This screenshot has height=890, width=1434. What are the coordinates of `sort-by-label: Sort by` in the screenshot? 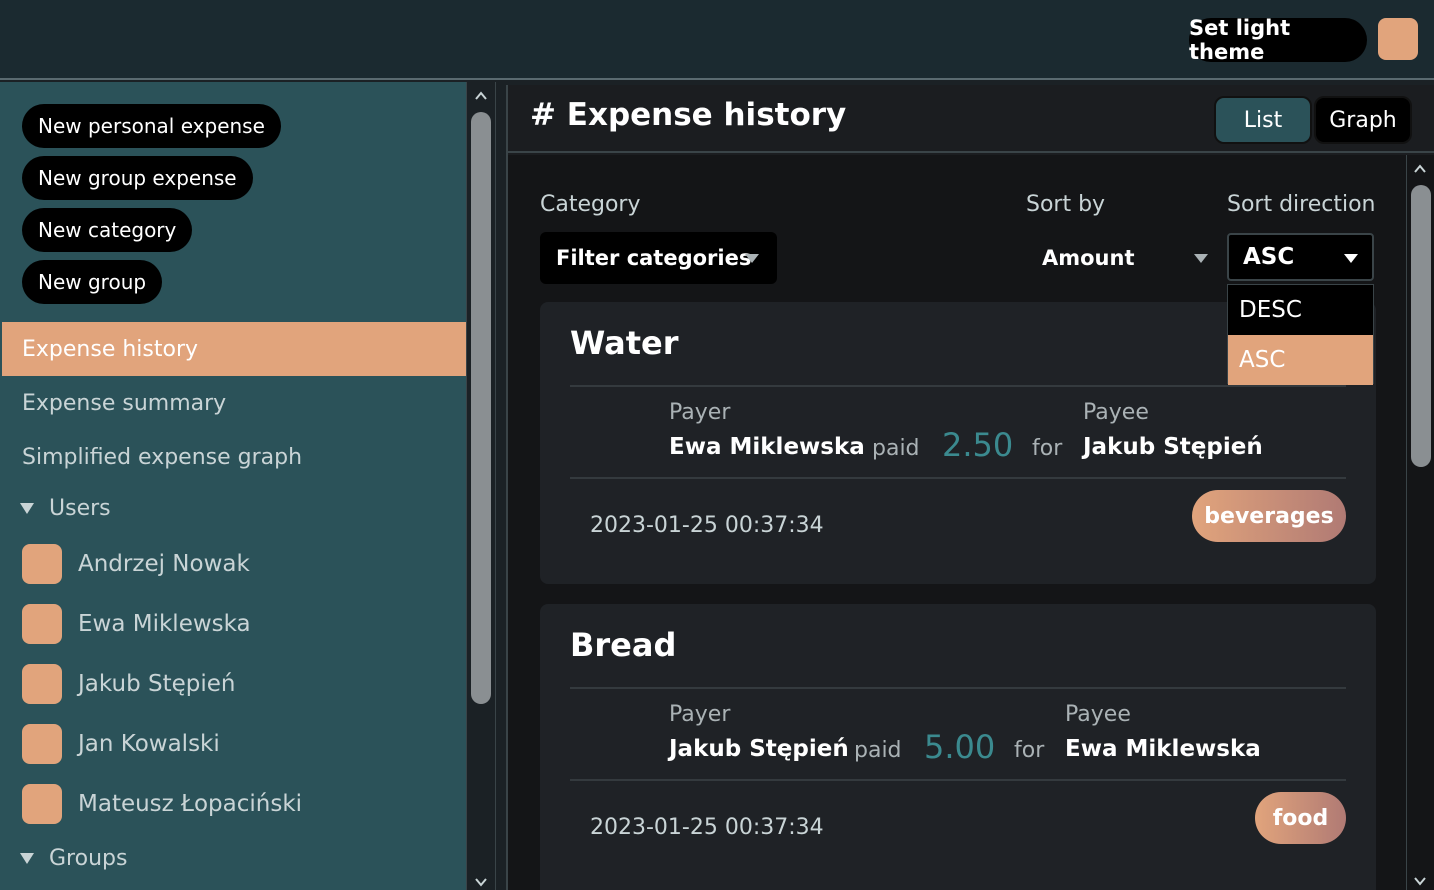 It's located at (1066, 204).